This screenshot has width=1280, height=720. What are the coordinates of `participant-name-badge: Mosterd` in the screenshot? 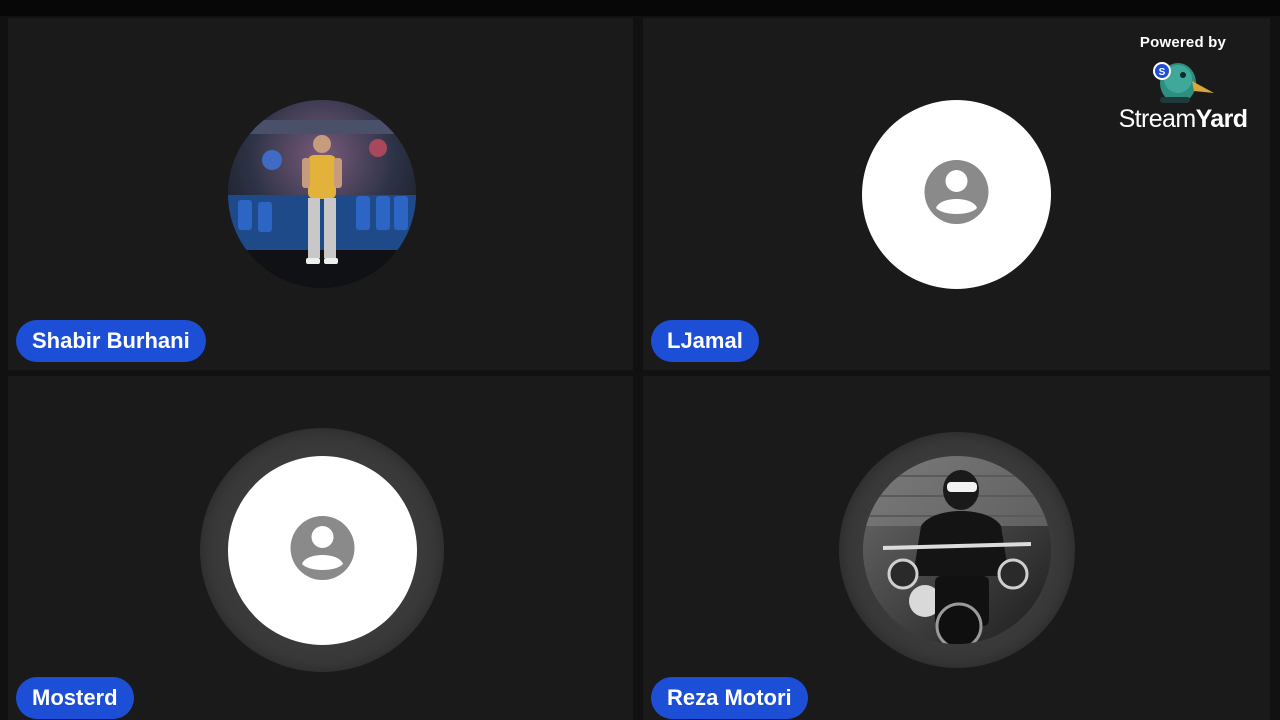 It's located at (75, 698).